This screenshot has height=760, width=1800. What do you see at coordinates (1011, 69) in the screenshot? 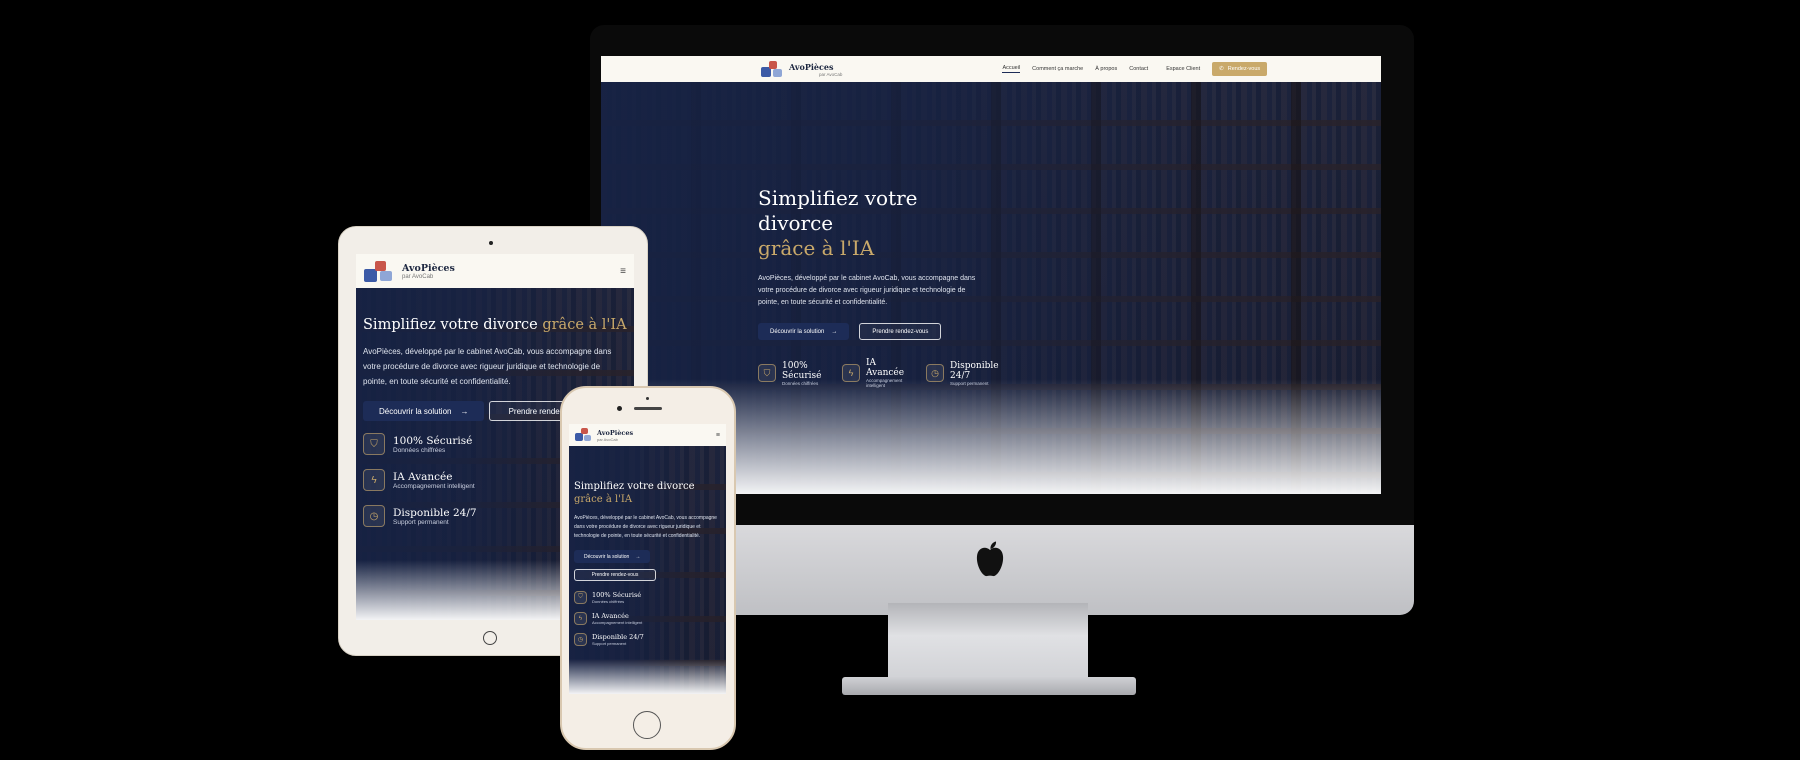
I see `nav-accueil: Accueil` at bounding box center [1011, 69].